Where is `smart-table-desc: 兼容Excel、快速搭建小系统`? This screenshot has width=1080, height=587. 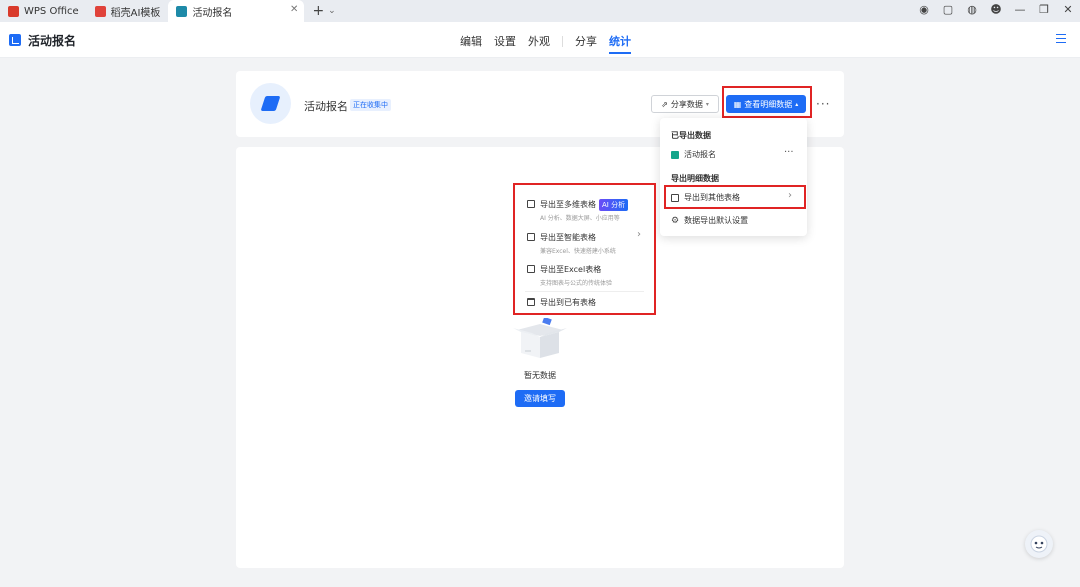 smart-table-desc: 兼容Excel、快速搭建小系统 is located at coordinates (578, 251).